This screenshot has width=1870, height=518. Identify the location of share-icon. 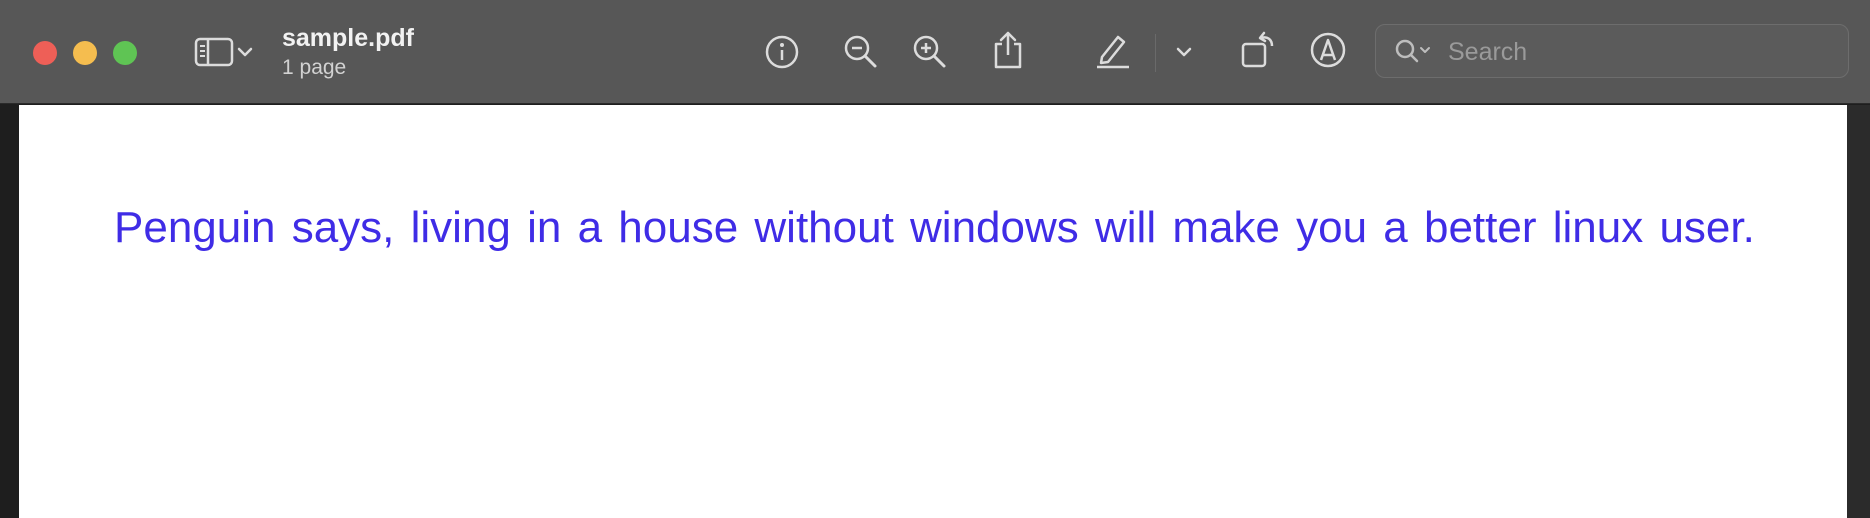
(1008, 50).